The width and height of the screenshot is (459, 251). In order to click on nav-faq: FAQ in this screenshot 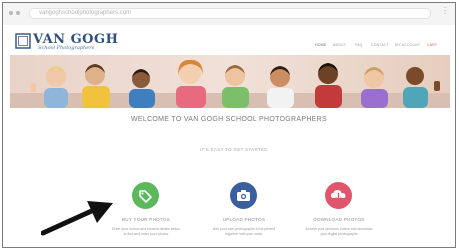, I will do `click(359, 45)`.